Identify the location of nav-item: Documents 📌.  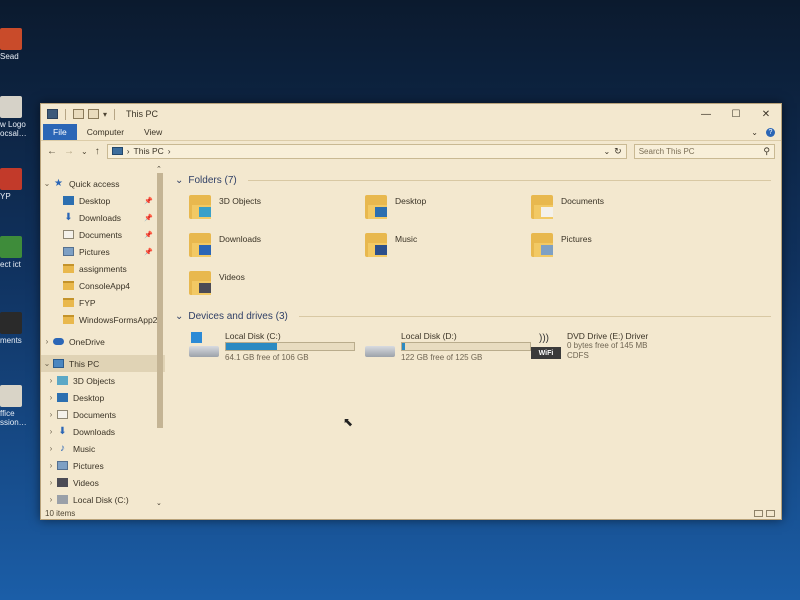
(103, 234).